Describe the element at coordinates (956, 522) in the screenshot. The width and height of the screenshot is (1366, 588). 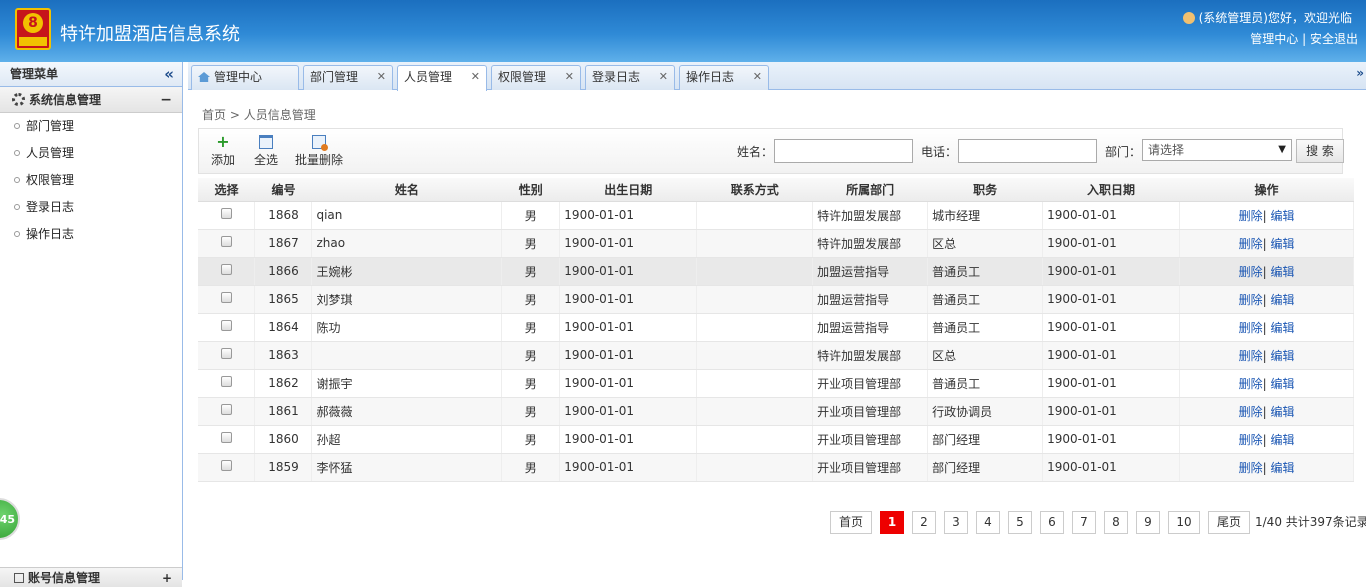
I see `page-button-3: 3` at that location.